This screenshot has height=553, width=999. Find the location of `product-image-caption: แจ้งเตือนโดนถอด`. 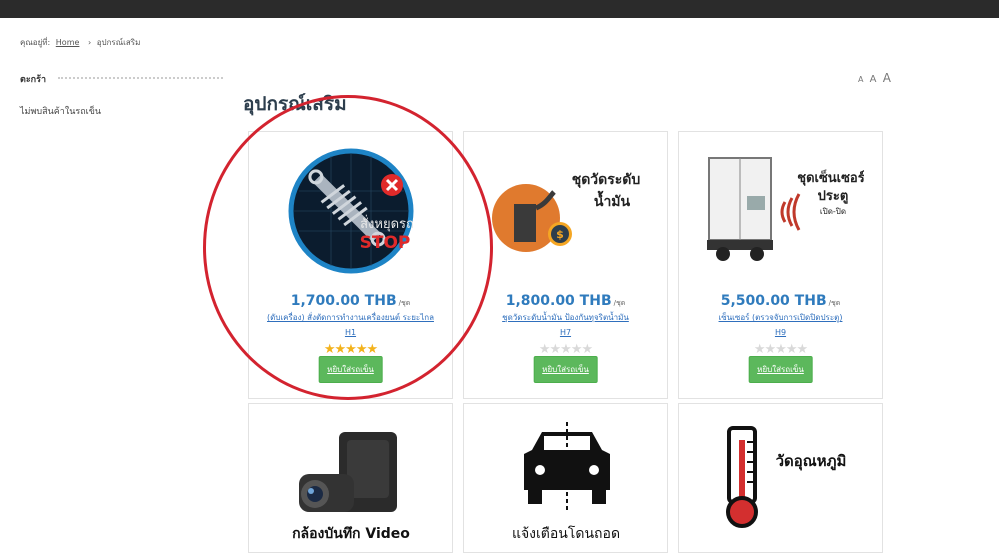

product-image-caption: แจ้งเตือนโดนถอด is located at coordinates (566, 533).